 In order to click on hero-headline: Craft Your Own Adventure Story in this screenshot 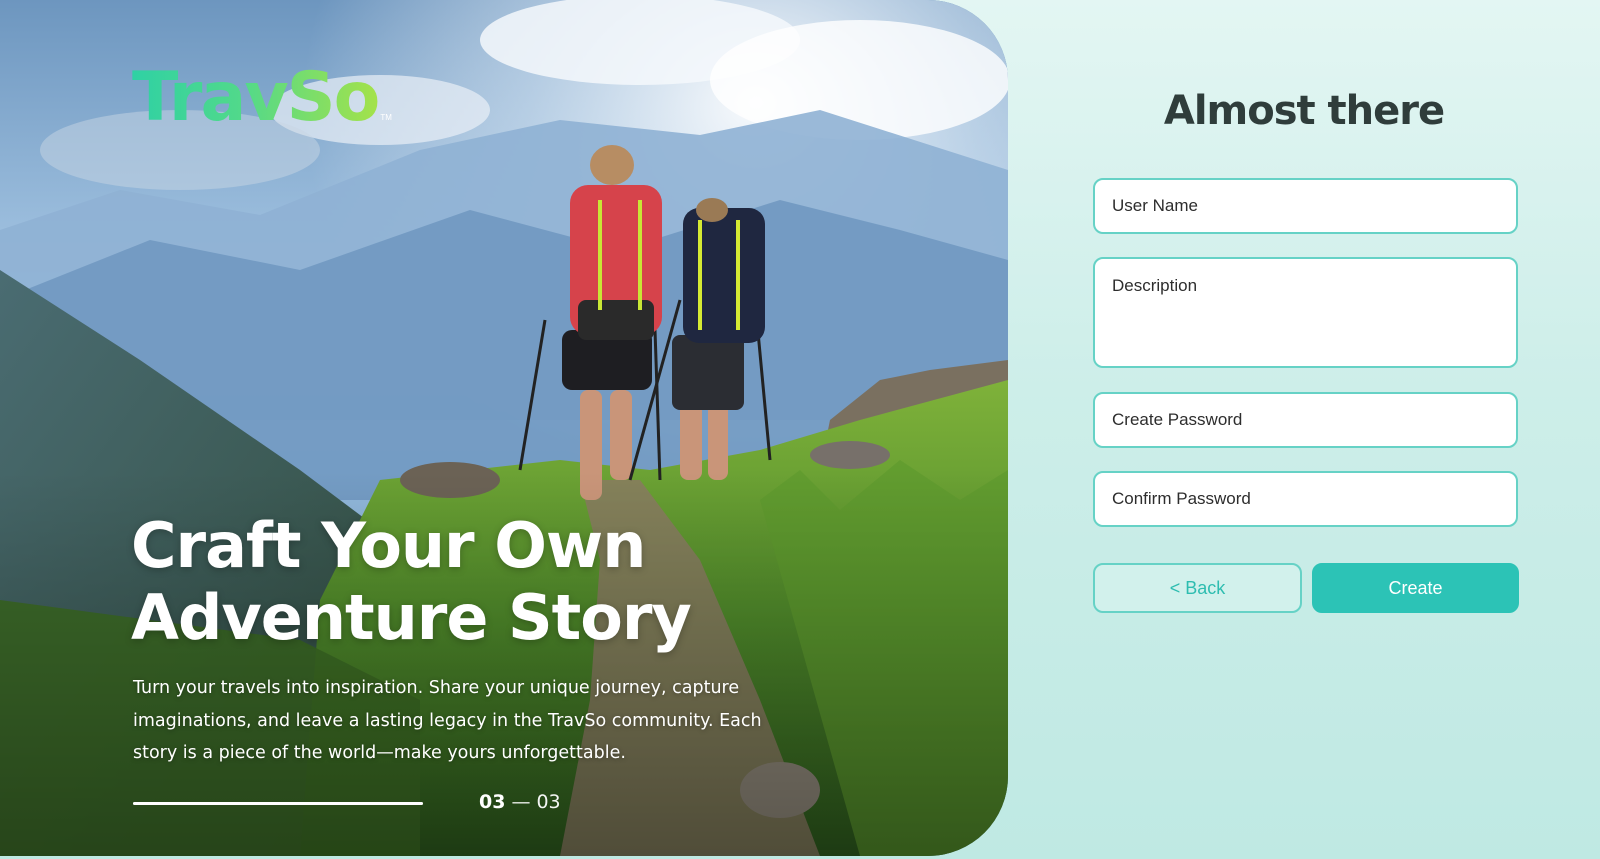, I will do `click(481, 582)`.